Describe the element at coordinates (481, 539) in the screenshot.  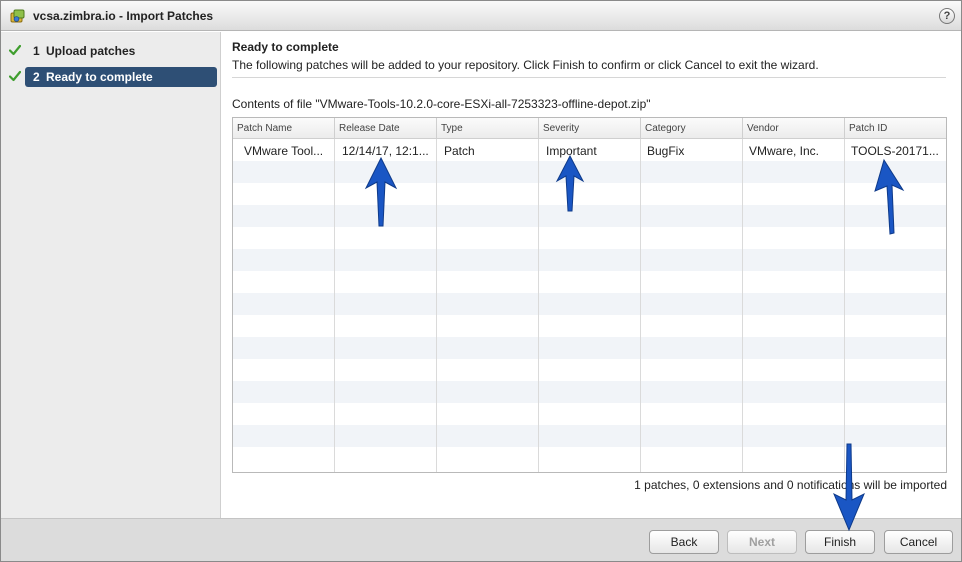
I see `wizard-footer: Back Next Finish Cancel` at that location.